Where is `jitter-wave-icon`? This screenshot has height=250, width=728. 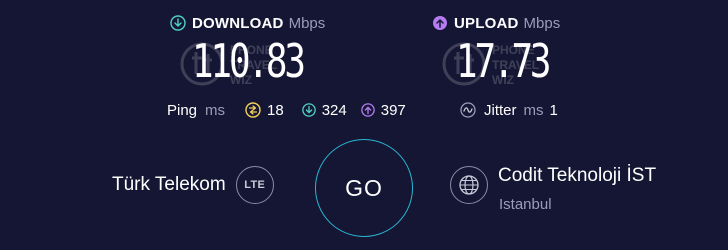 jitter-wave-icon is located at coordinates (468, 110).